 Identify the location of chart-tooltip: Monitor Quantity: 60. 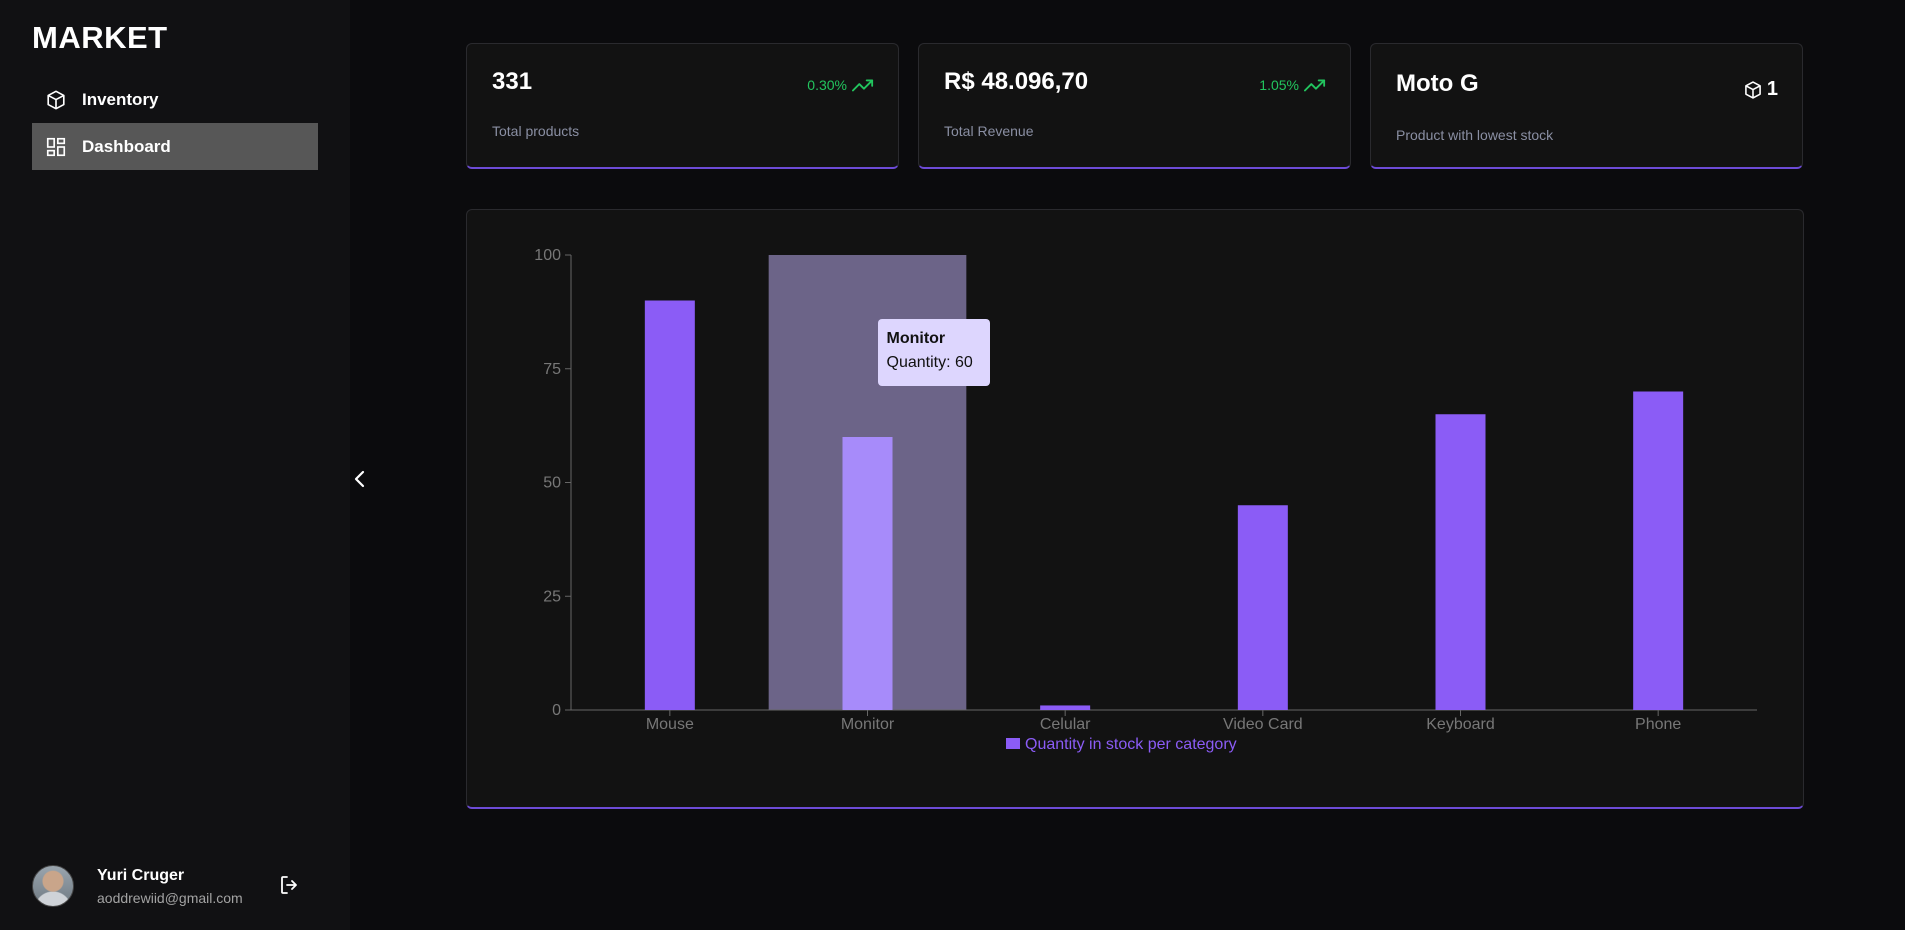
(933, 352).